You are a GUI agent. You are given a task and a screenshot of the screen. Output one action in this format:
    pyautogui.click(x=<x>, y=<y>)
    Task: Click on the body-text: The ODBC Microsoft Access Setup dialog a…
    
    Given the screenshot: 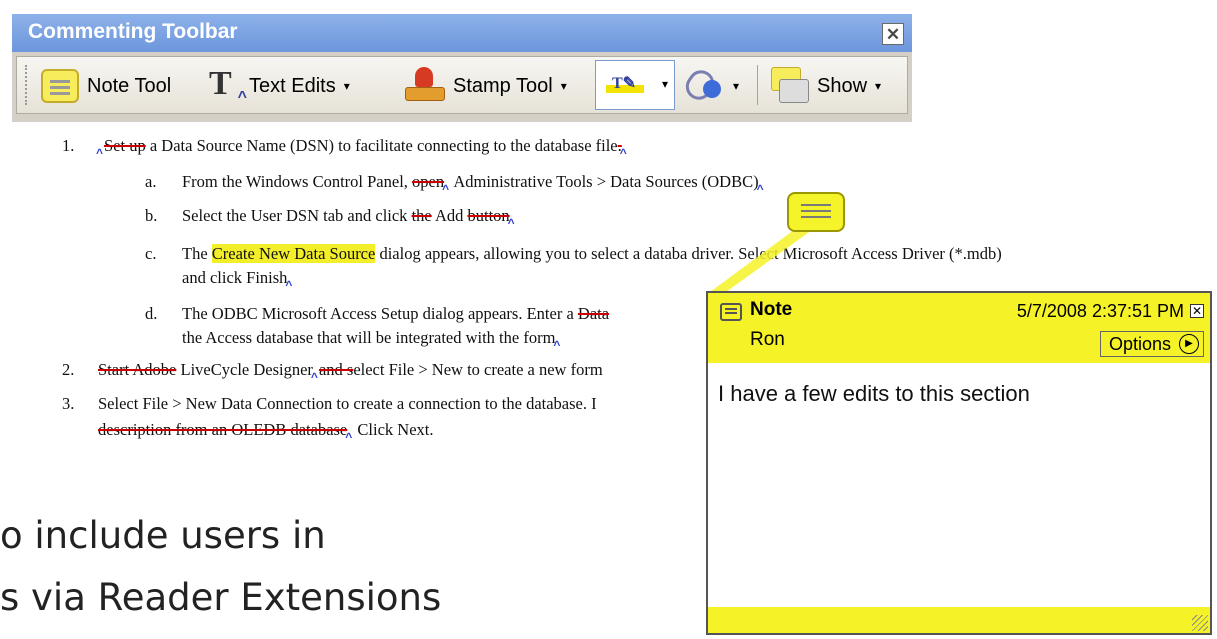 What is the action you would take?
    pyautogui.click(x=380, y=313)
    